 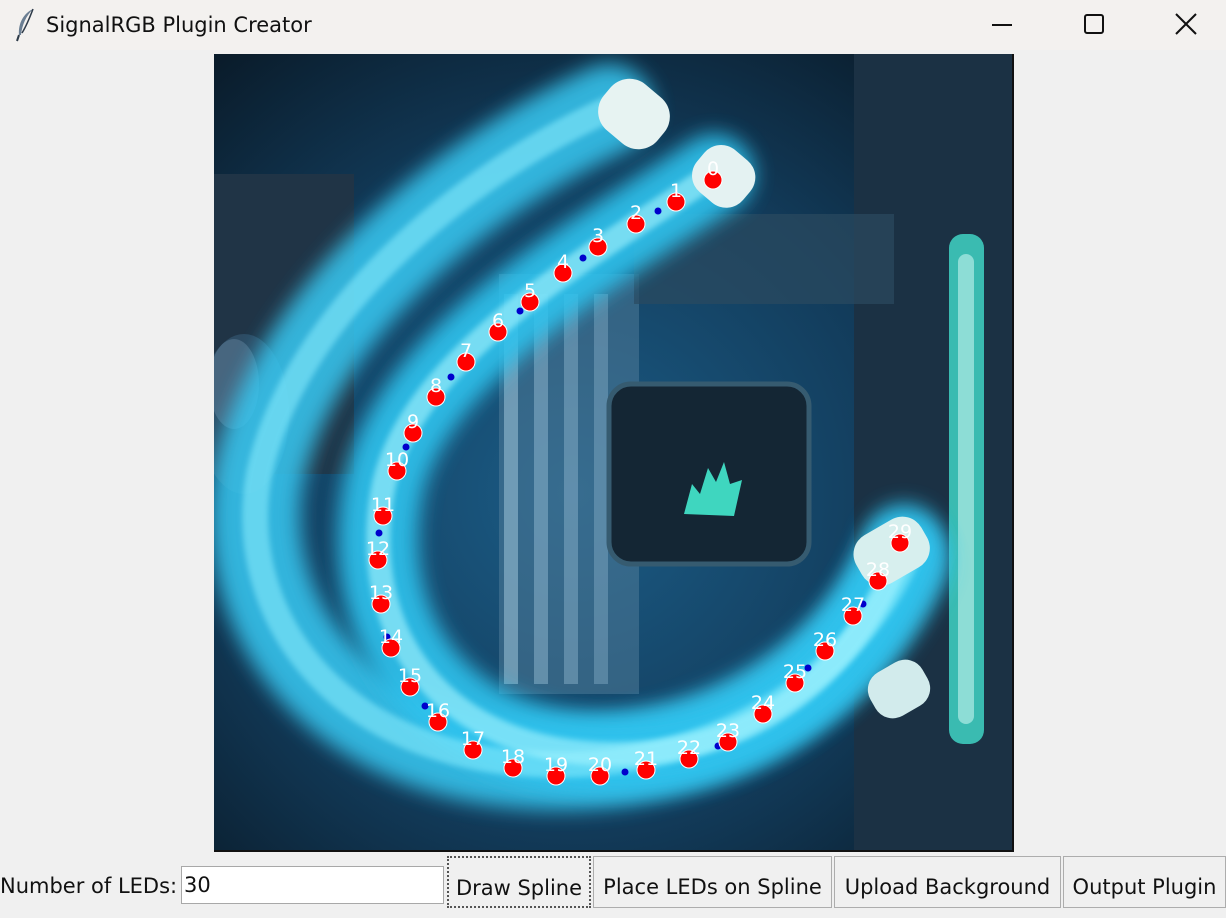 I want to click on leds-count-input, so click(x=312, y=885).